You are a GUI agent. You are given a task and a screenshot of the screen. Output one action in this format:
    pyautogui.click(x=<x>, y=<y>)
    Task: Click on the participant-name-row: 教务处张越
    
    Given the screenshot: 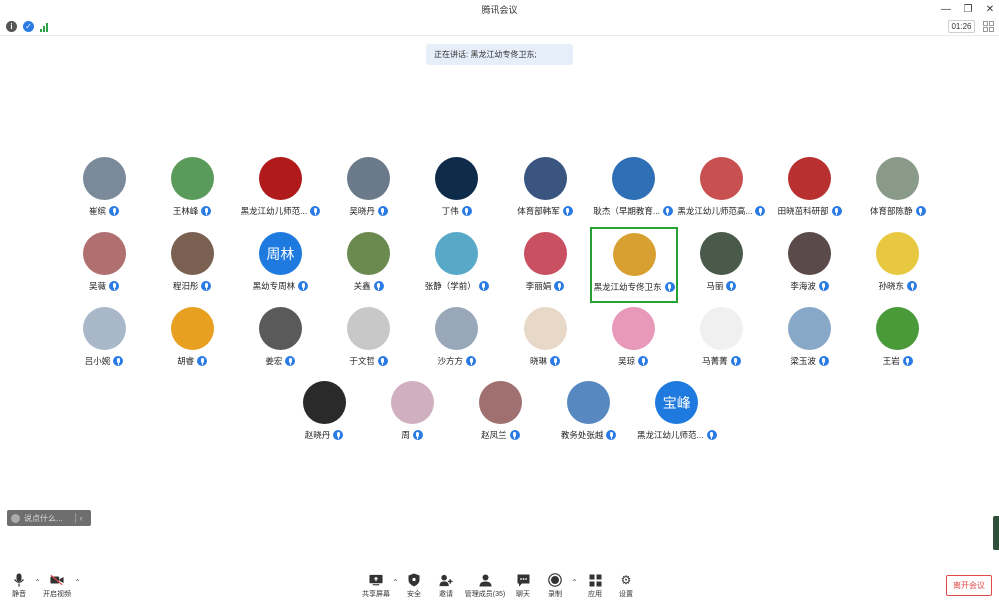 What is the action you would take?
    pyautogui.click(x=589, y=435)
    